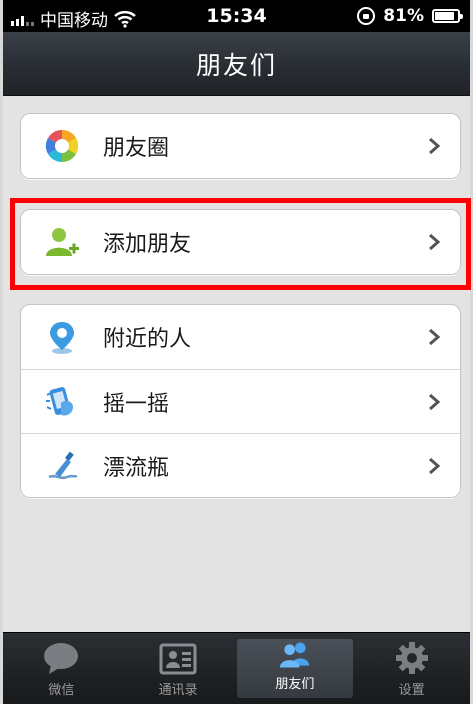 The width and height of the screenshot is (473, 704). I want to click on bottle-icon, so click(63, 465).